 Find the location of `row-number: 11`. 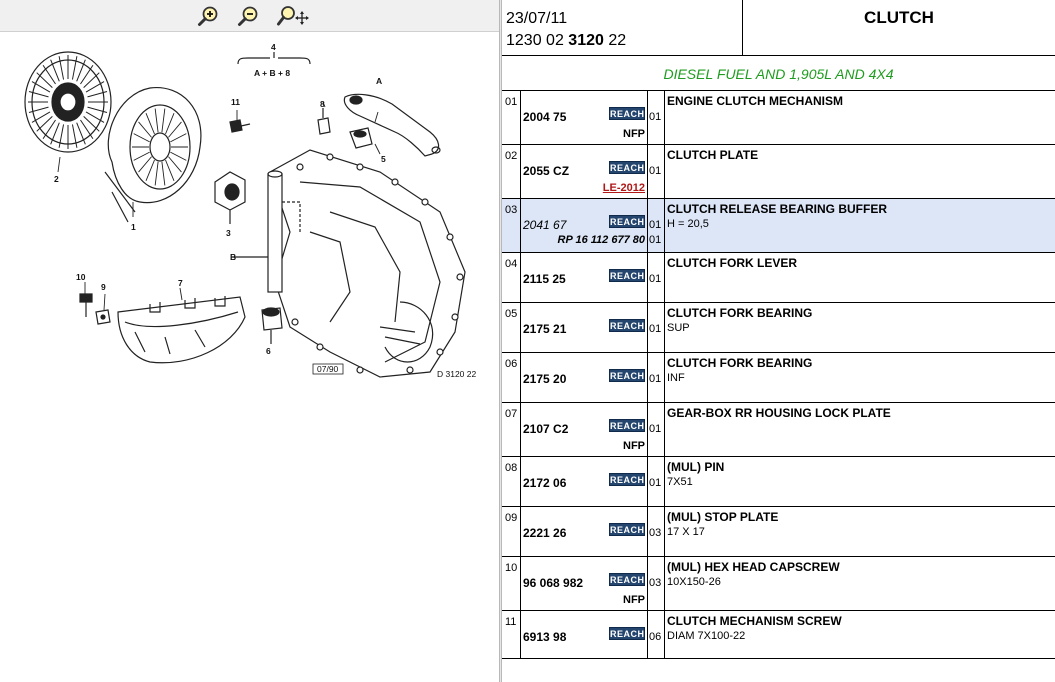

row-number: 11 is located at coordinates (511, 634).